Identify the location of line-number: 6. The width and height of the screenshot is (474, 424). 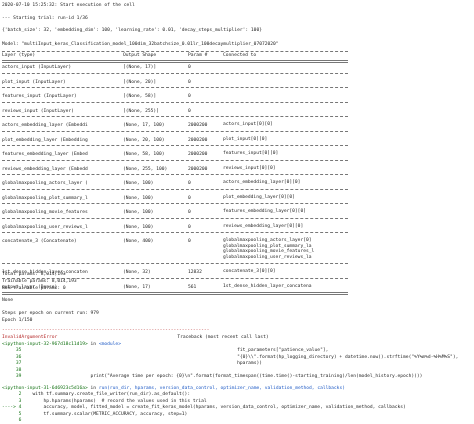
(12, 420).